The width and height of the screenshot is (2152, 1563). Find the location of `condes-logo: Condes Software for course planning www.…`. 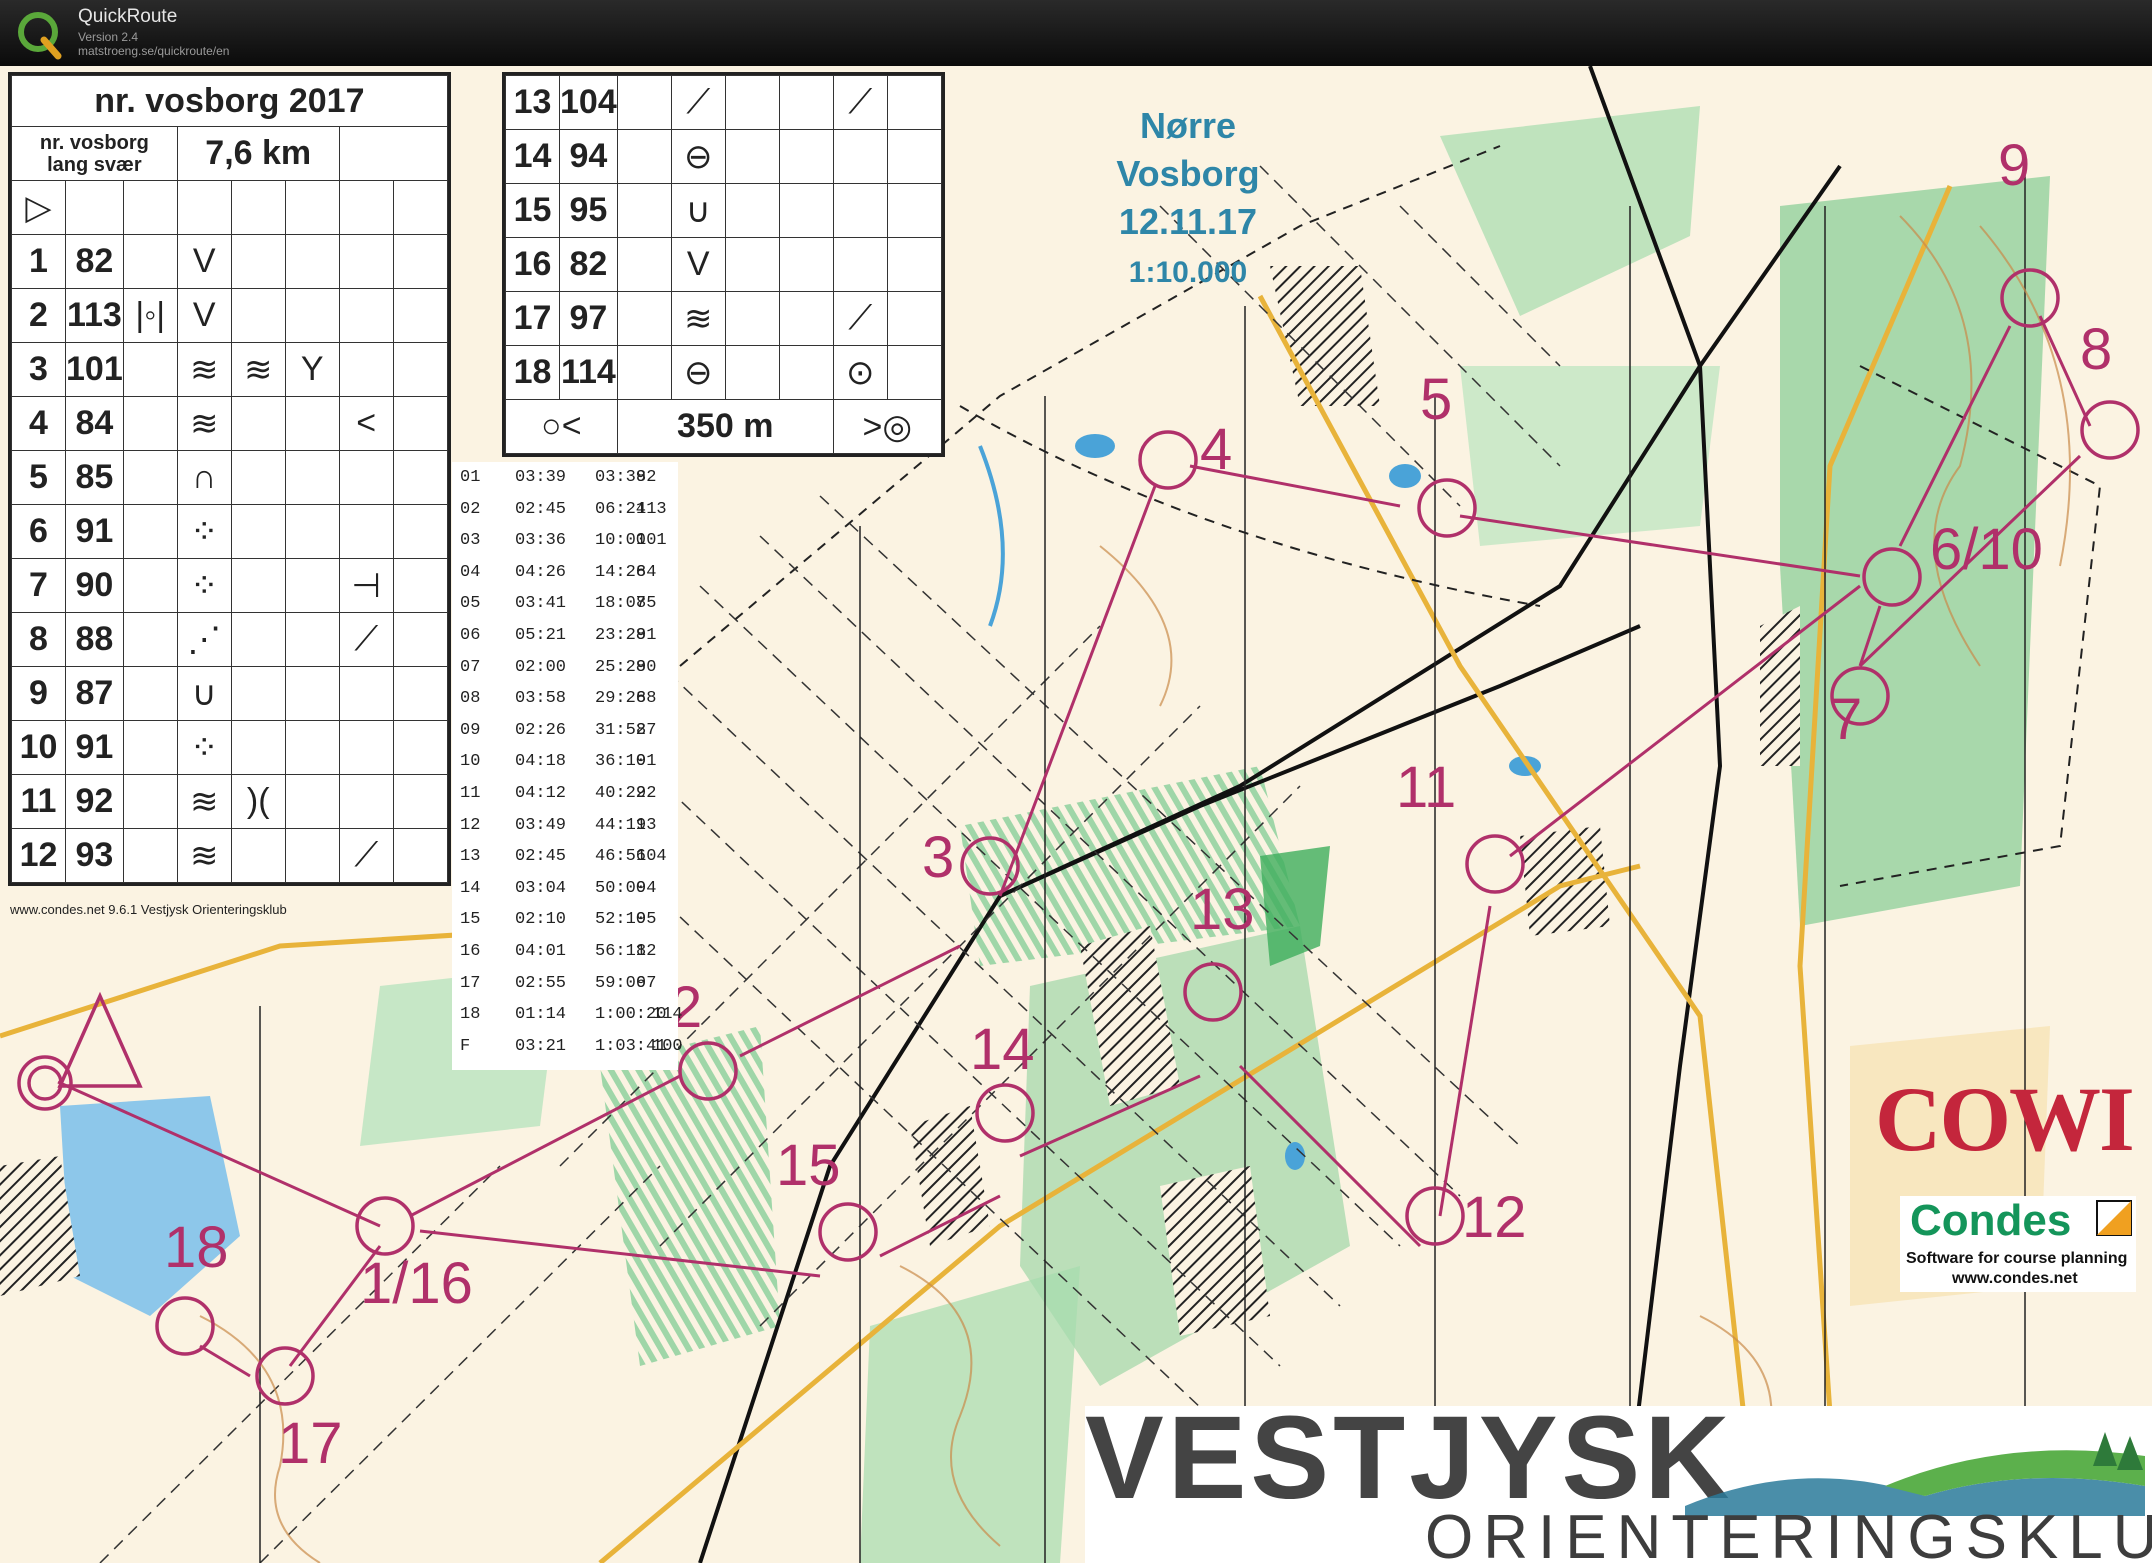

condes-logo: Condes Software for course planning www.… is located at coordinates (2018, 1244).